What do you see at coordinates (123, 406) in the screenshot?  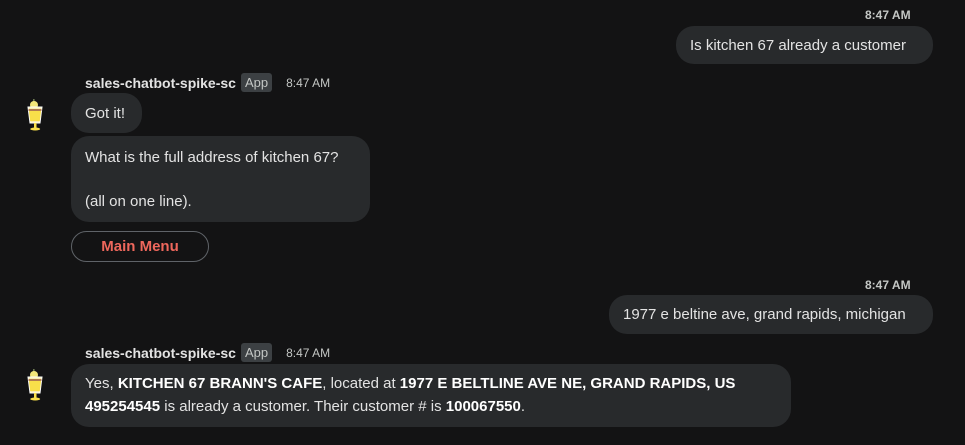 I see `customer-zip: 495254545` at bounding box center [123, 406].